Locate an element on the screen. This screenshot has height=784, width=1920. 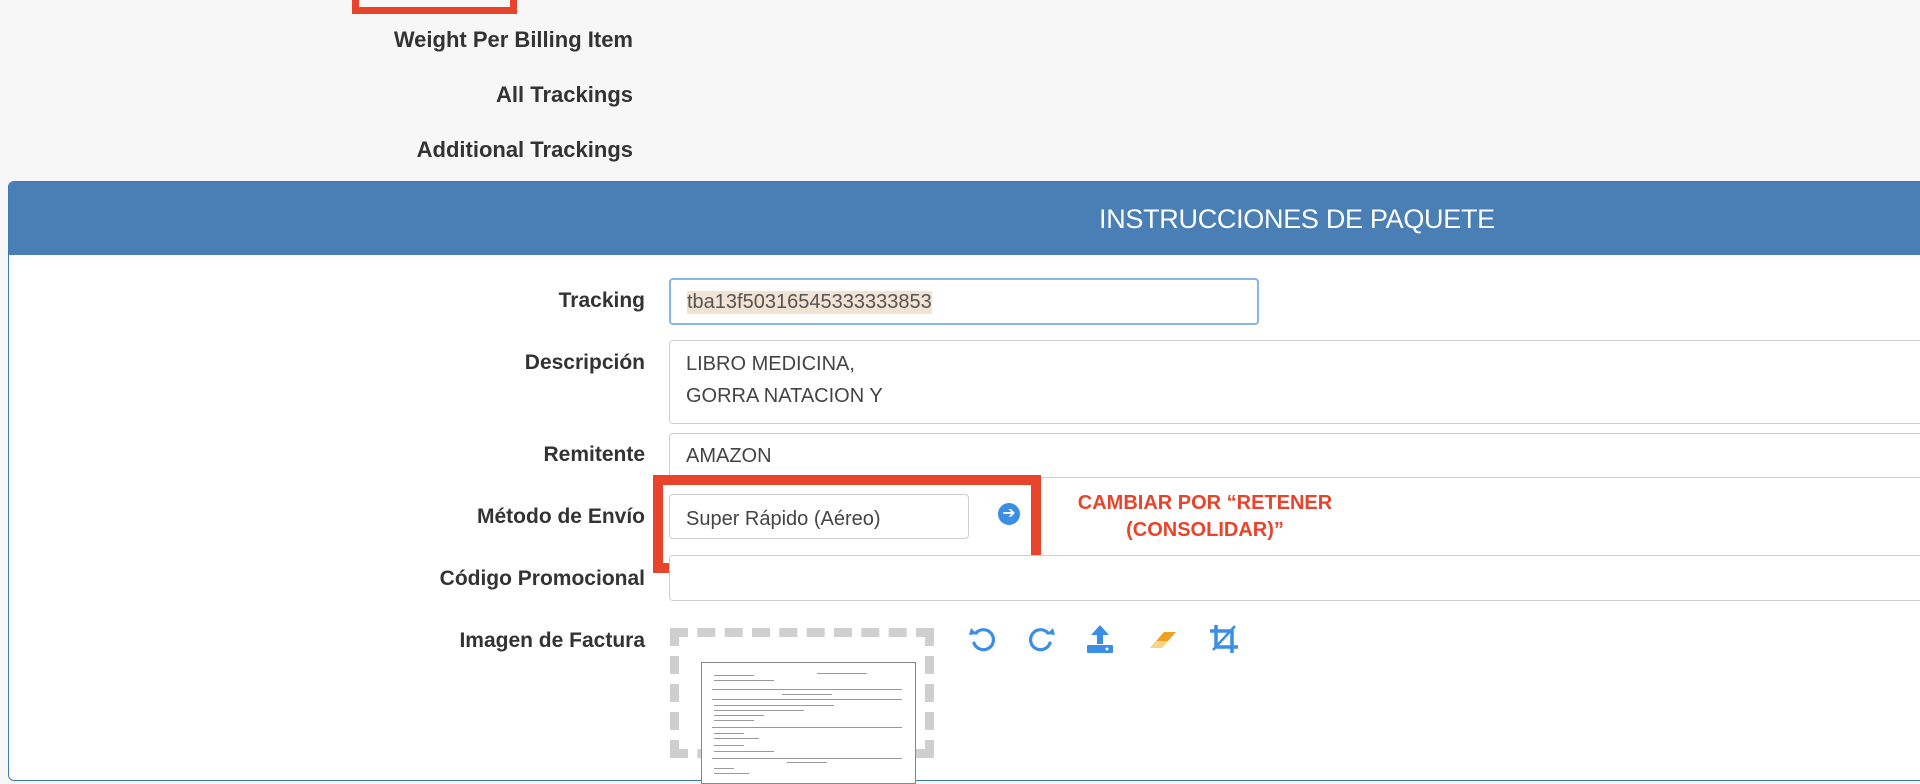
upload-icon is located at coordinates (1100, 639).